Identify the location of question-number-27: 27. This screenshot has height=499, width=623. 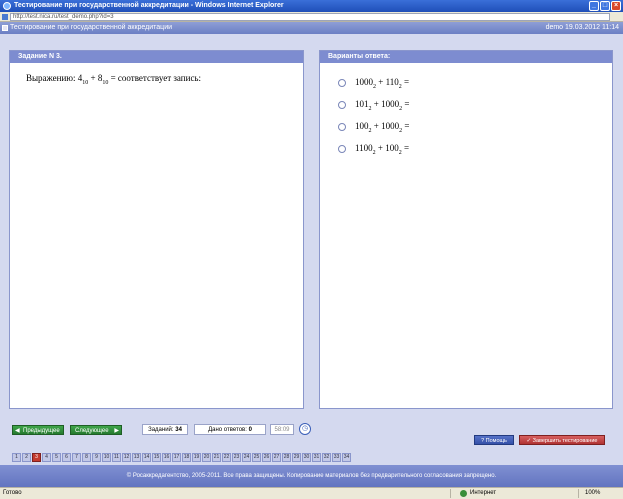
(276, 457).